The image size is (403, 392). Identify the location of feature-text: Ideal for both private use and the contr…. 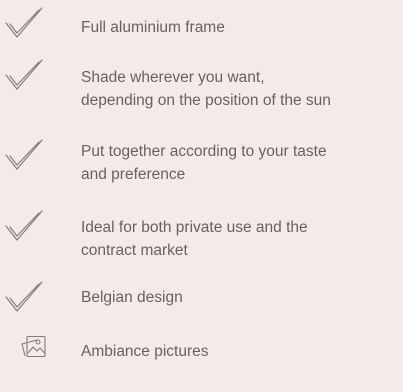
(239, 239).